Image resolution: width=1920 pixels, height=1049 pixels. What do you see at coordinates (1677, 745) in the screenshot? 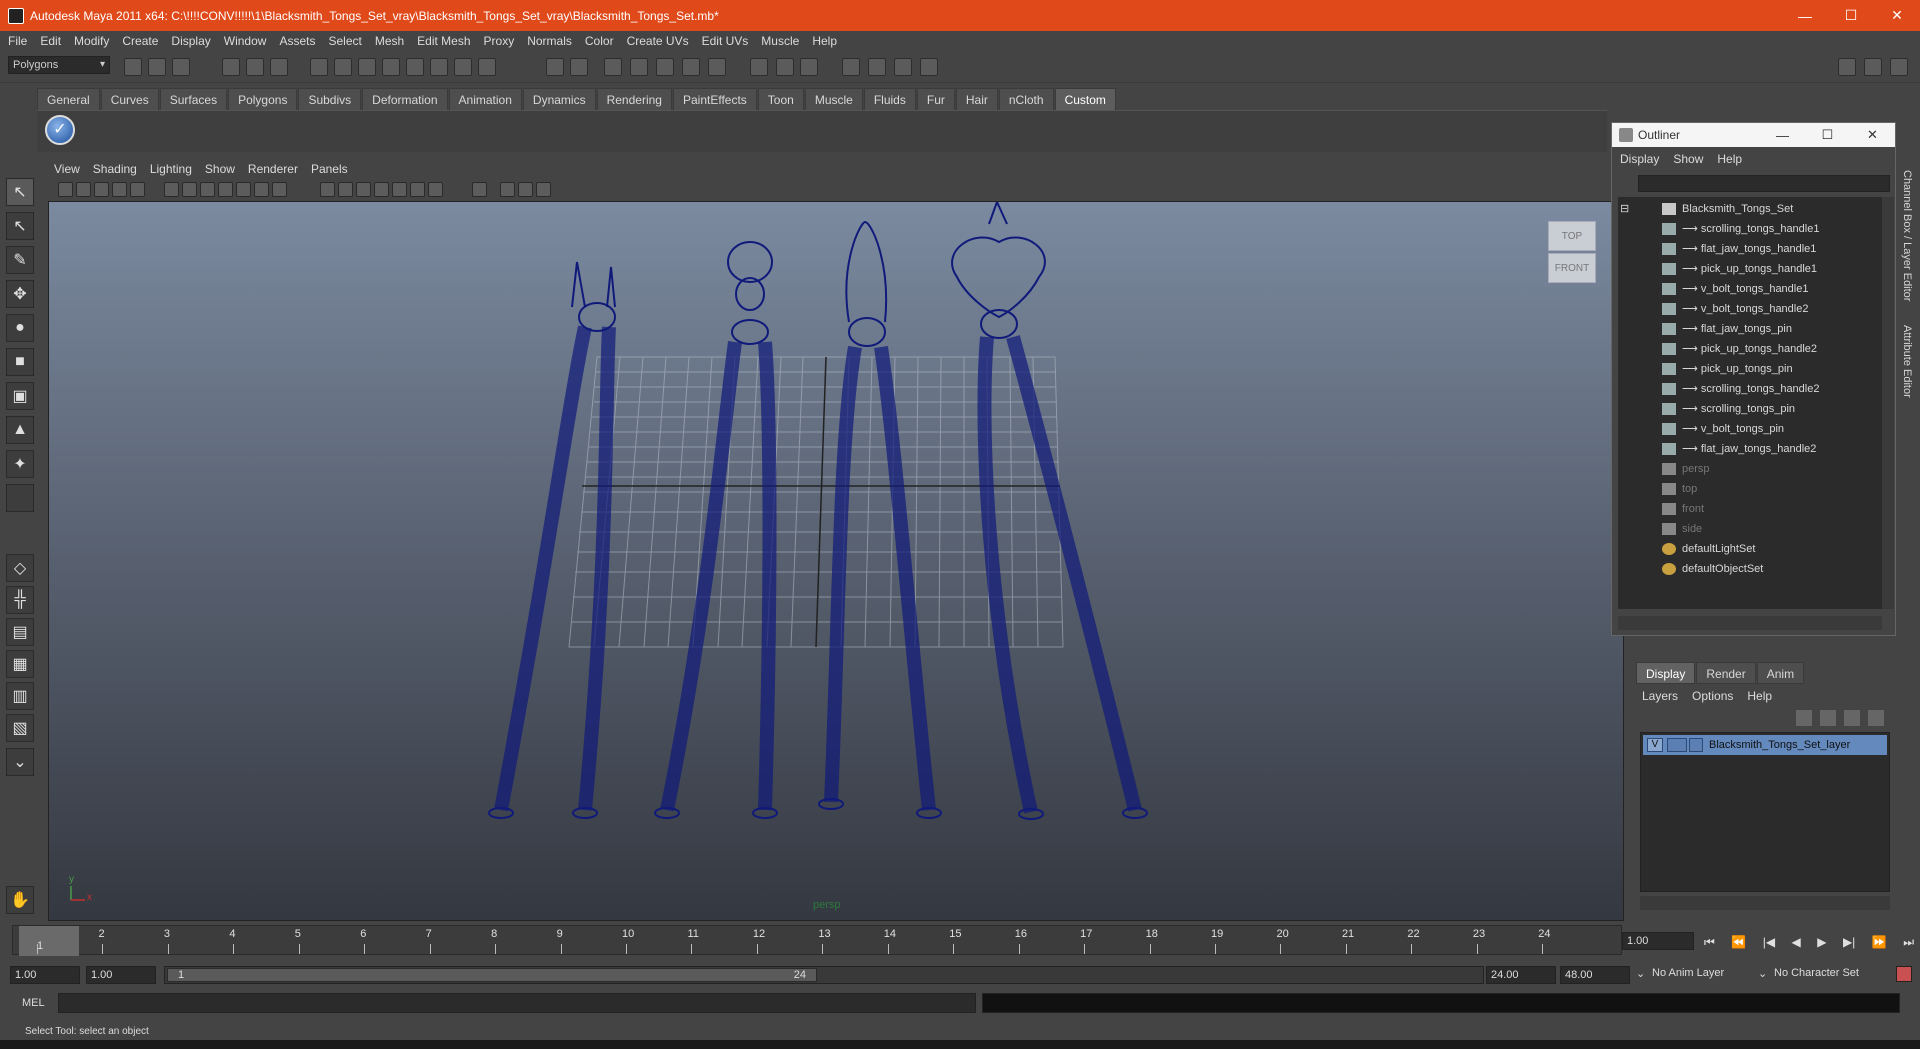
I see `layer-display-type-toggle` at bounding box center [1677, 745].